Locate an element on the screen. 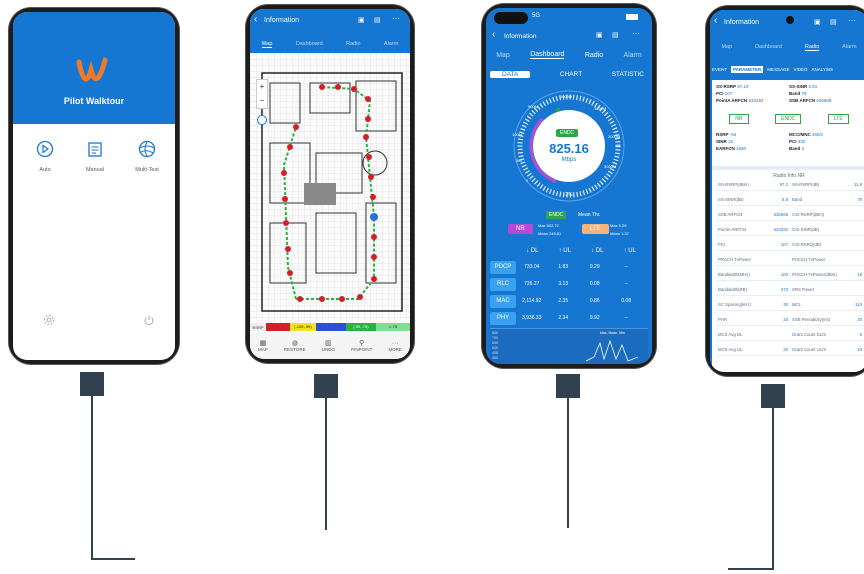  toolbar-label: UNDO is located at coordinates (328, 349).